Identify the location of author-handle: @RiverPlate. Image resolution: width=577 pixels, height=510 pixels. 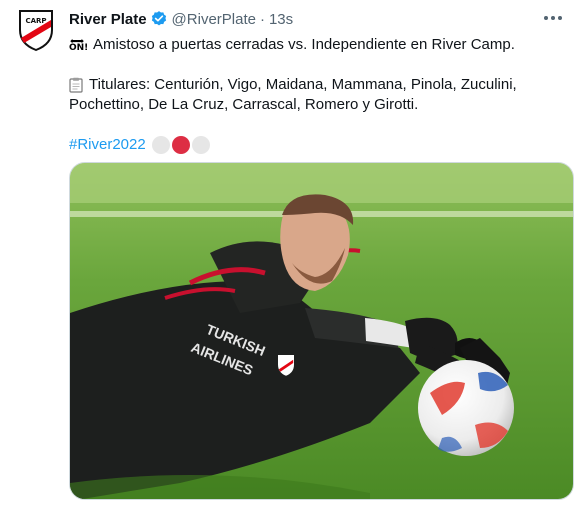
(214, 19).